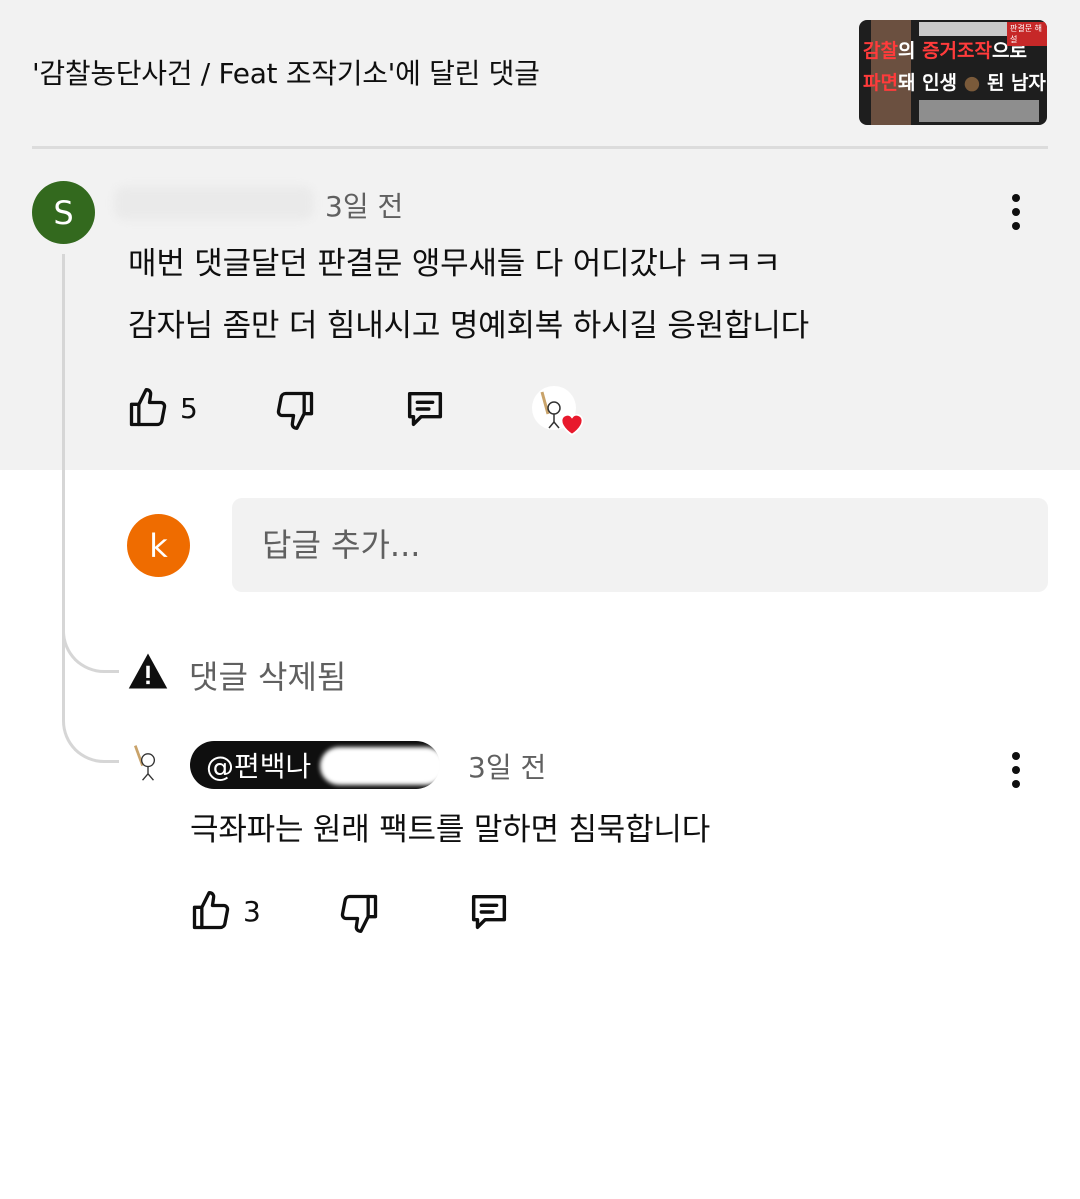 Image resolution: width=1080 pixels, height=1199 pixels. What do you see at coordinates (268, 677) in the screenshot?
I see `deleted-comment-label: 댓글 삭제됨` at bounding box center [268, 677].